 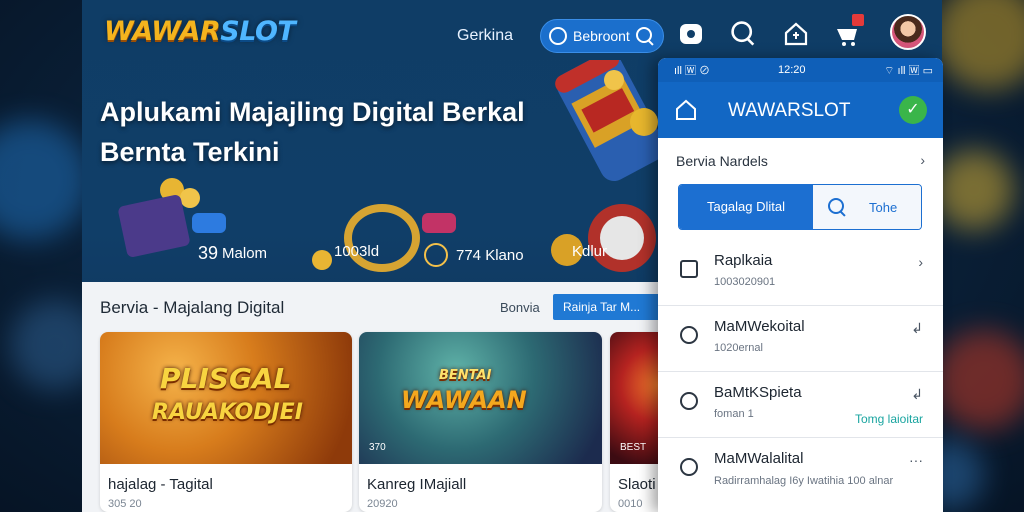 What do you see at coordinates (789, 110) in the screenshot?
I see `phone-title: WAWARSLOT` at bounding box center [789, 110].